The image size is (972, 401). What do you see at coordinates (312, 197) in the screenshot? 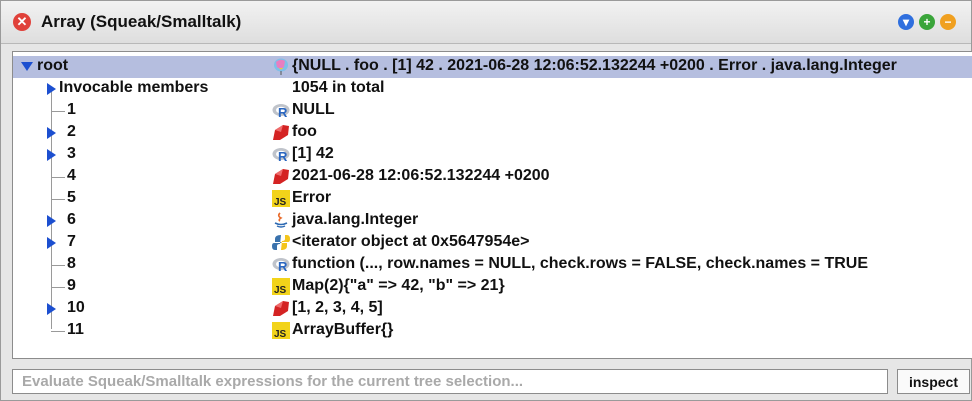
I see `tree-row-value: Error` at bounding box center [312, 197].